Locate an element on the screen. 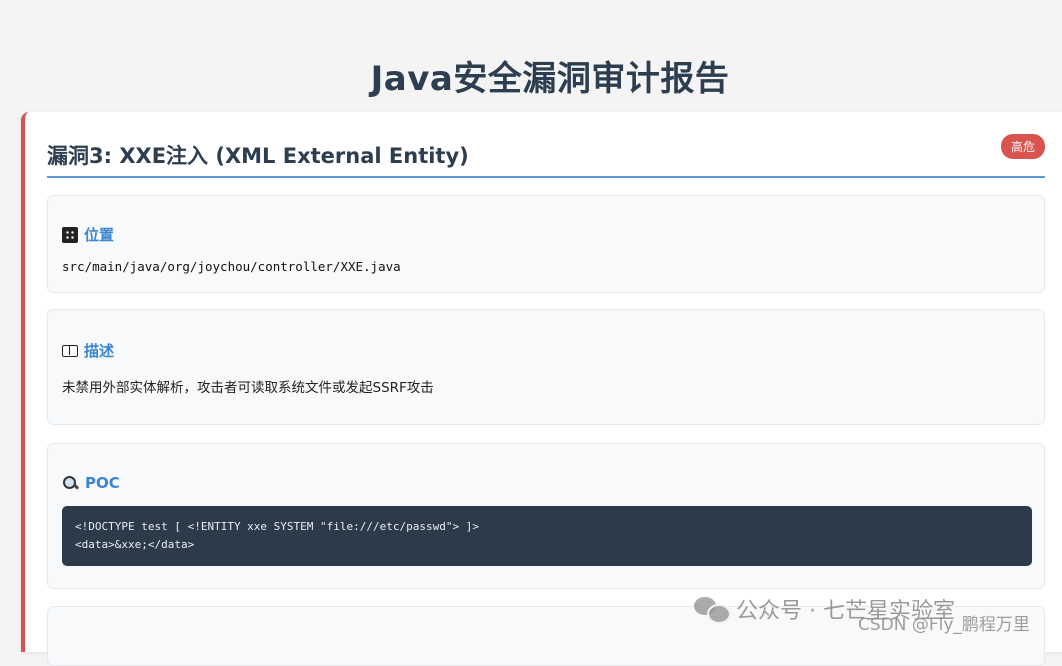  poc-heading-label: POC is located at coordinates (102, 483).